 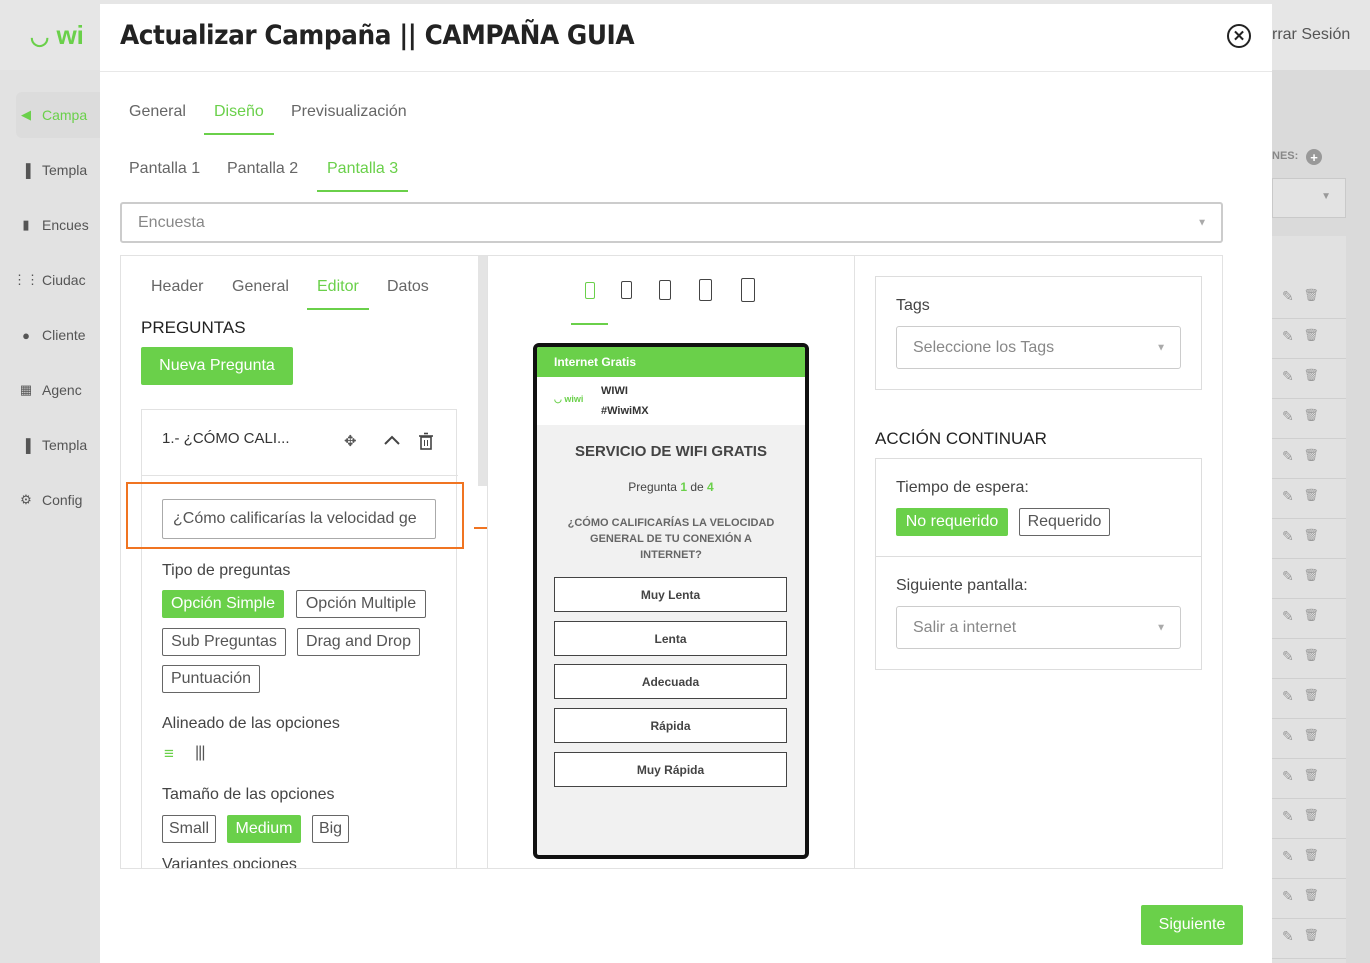 What do you see at coordinates (590, 290) in the screenshot?
I see `device-phone-small-icon` at bounding box center [590, 290].